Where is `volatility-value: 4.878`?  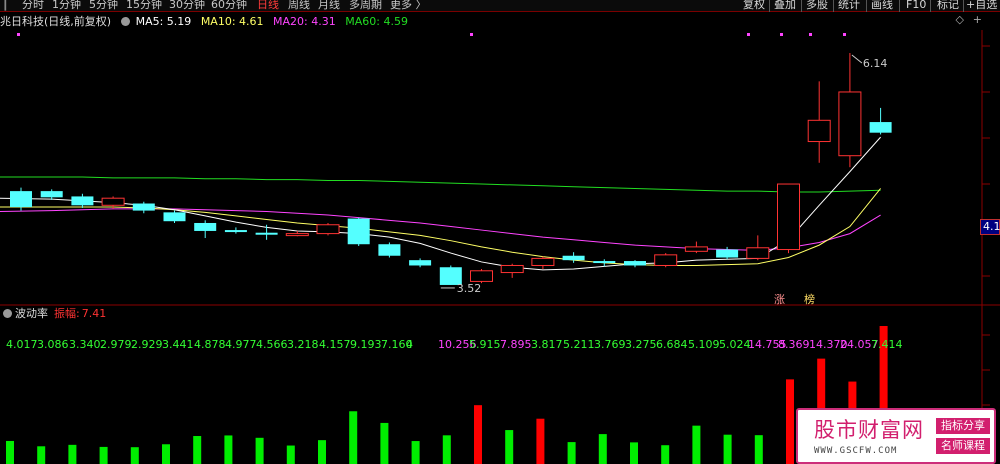 volatility-value: 4.878 is located at coordinates (210, 344).